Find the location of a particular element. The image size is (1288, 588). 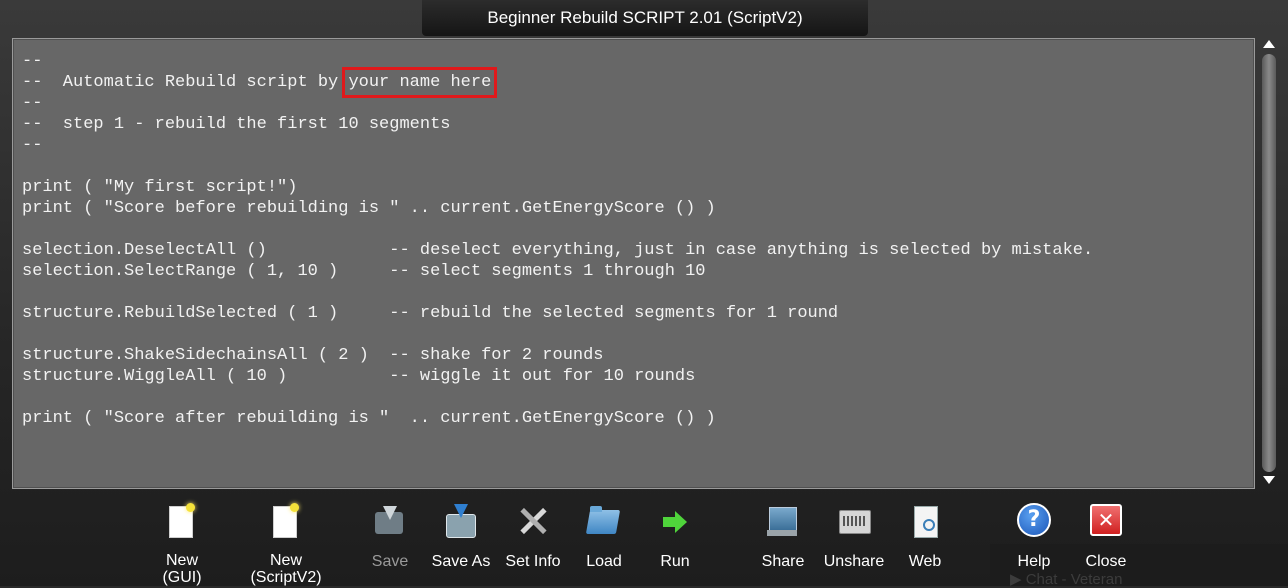

folder-icon is located at coordinates (604, 522).